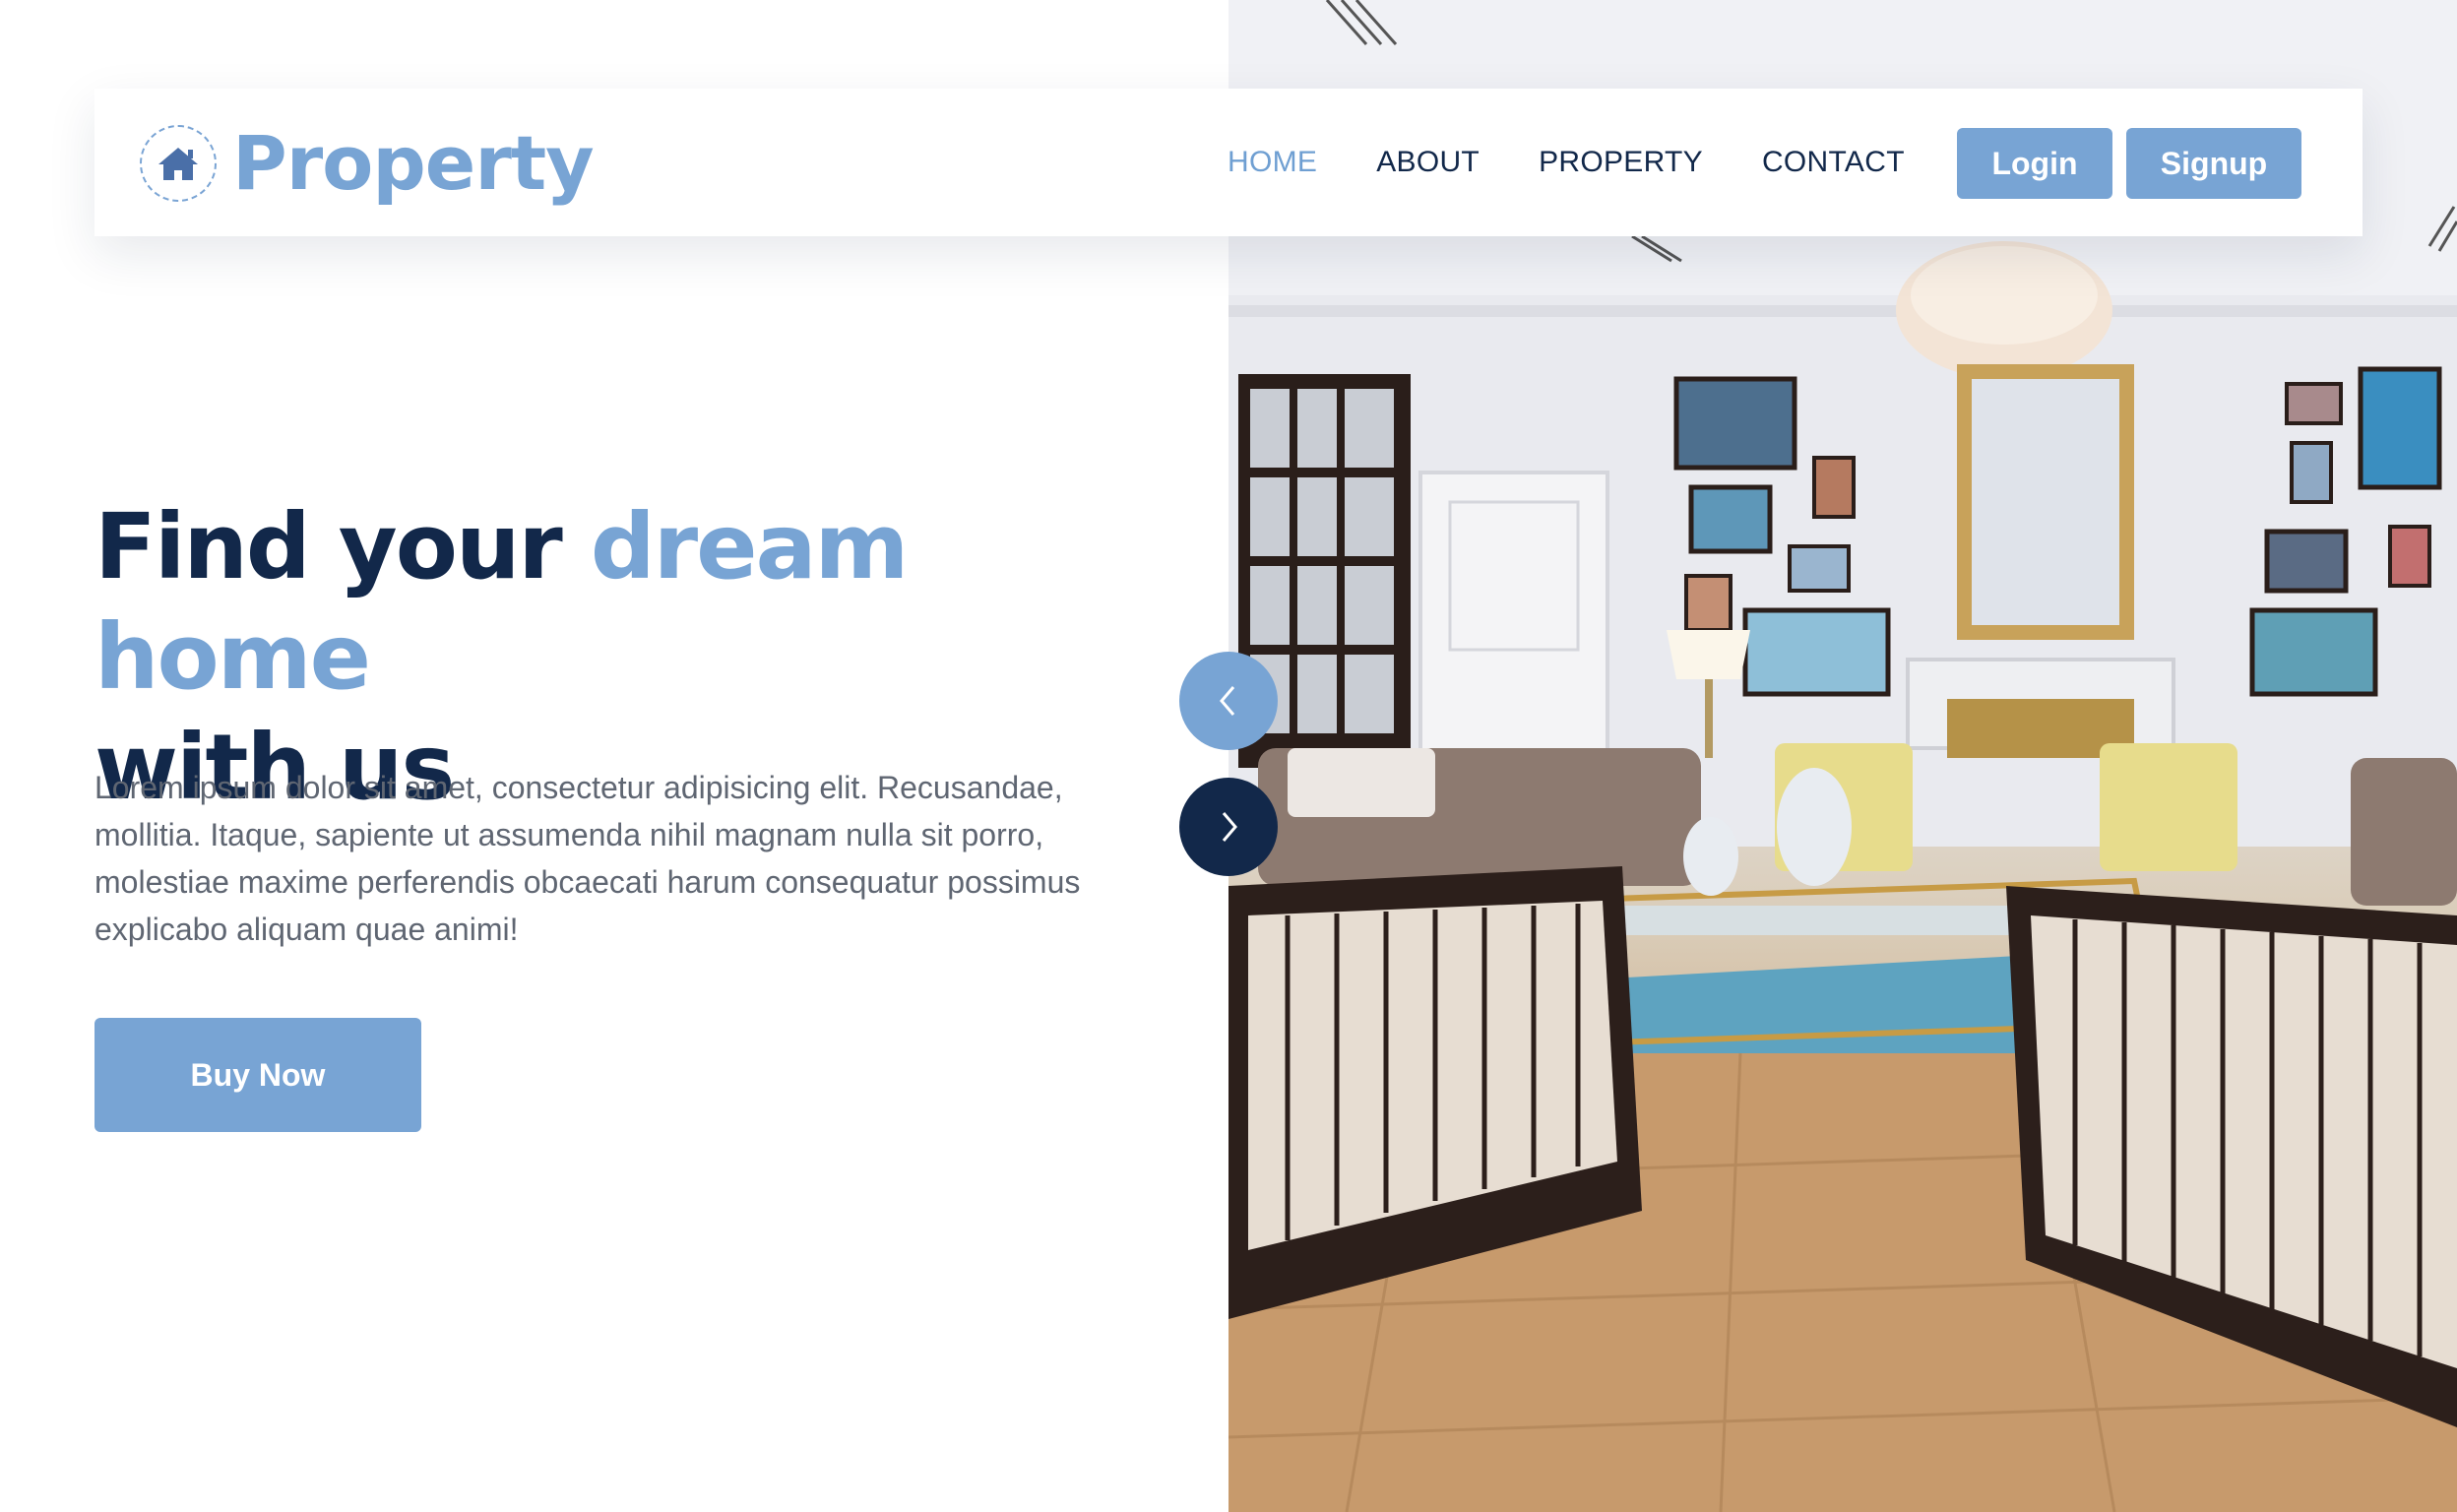 The image size is (2457, 1512). I want to click on login-button: Login, so click(2034, 163).